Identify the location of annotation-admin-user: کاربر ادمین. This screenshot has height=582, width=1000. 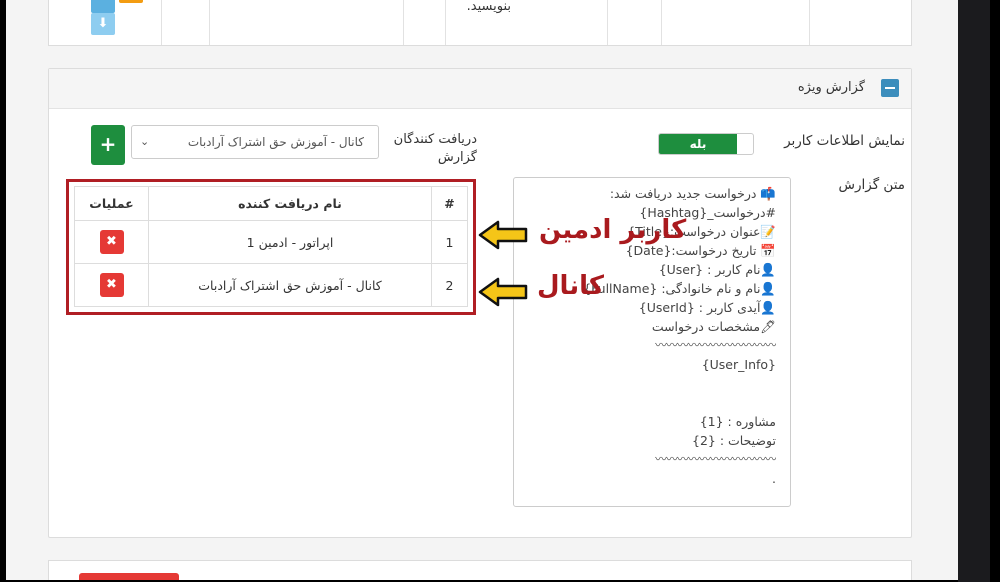
(613, 230).